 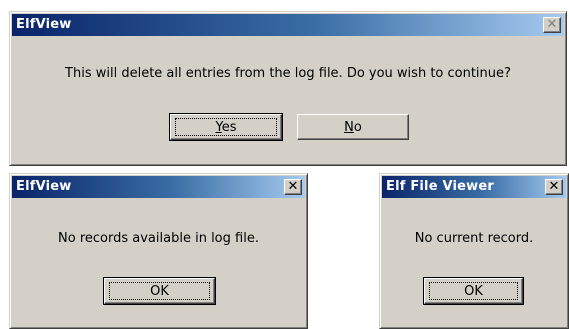 I want to click on yes-button-label: Yes, so click(x=226, y=127).